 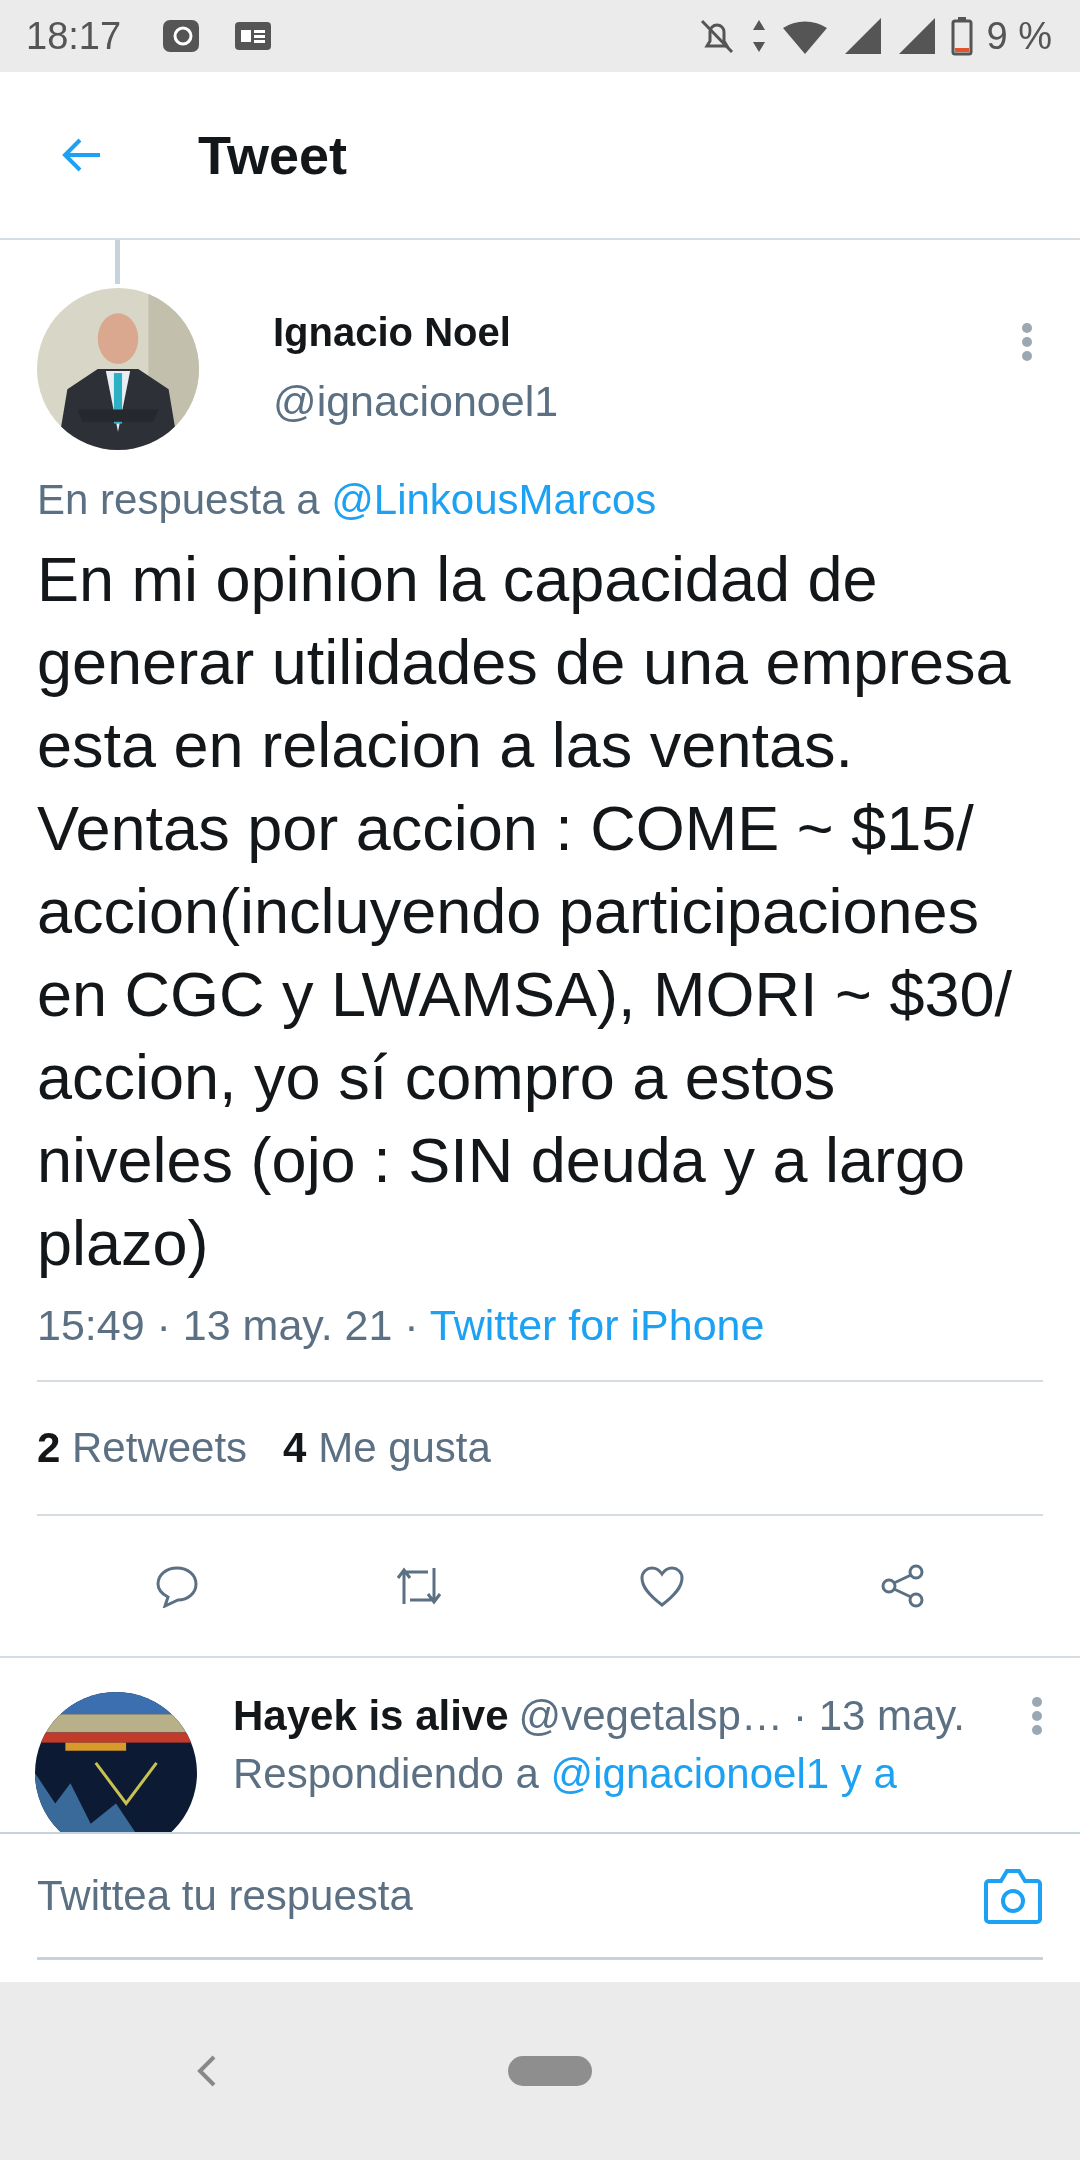 I want to click on stat-label: Retweets, so click(x=160, y=1447).